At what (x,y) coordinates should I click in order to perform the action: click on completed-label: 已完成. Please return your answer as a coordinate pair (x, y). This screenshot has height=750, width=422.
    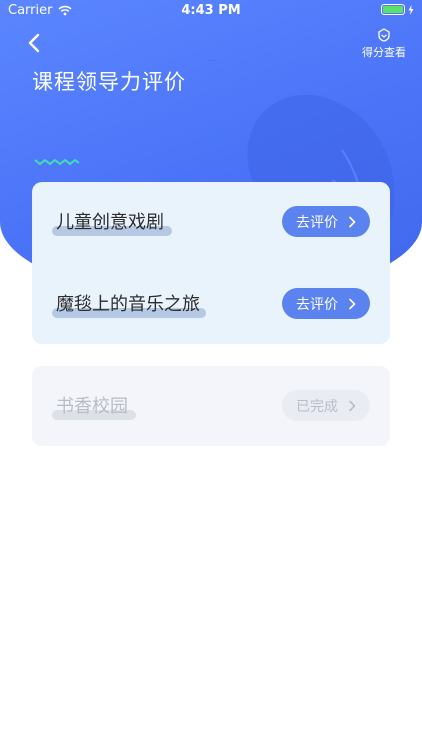
    Looking at the image, I should click on (317, 406).